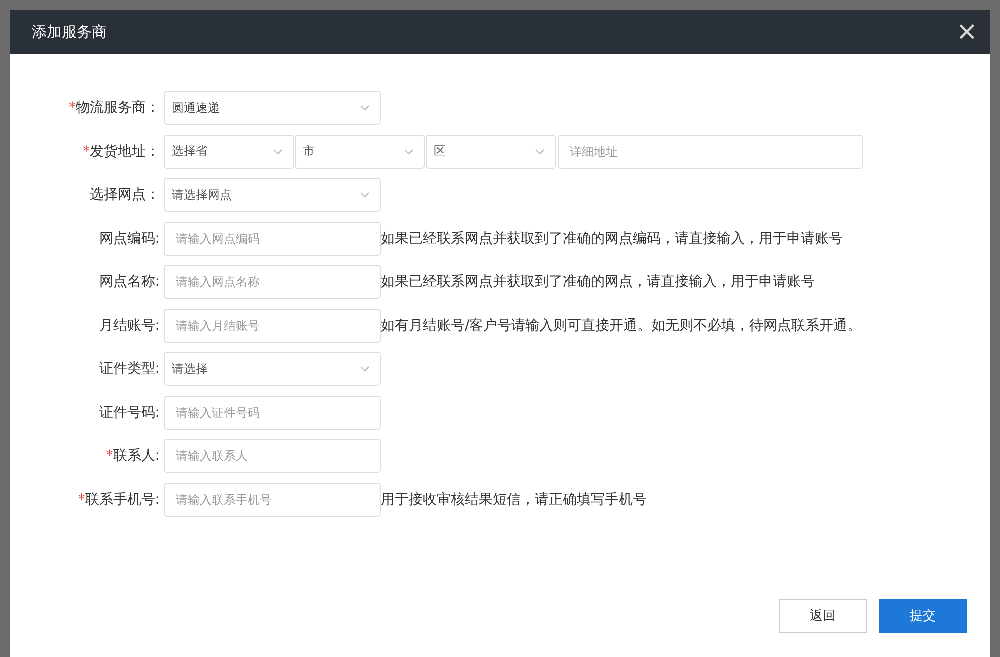  I want to click on field-label: 发货地址：, so click(125, 152).